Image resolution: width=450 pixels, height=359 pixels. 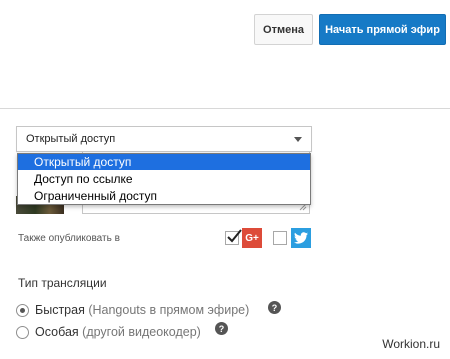 What do you see at coordinates (69, 238) in the screenshot?
I see `also-publish-label: Также опубликовать в` at bounding box center [69, 238].